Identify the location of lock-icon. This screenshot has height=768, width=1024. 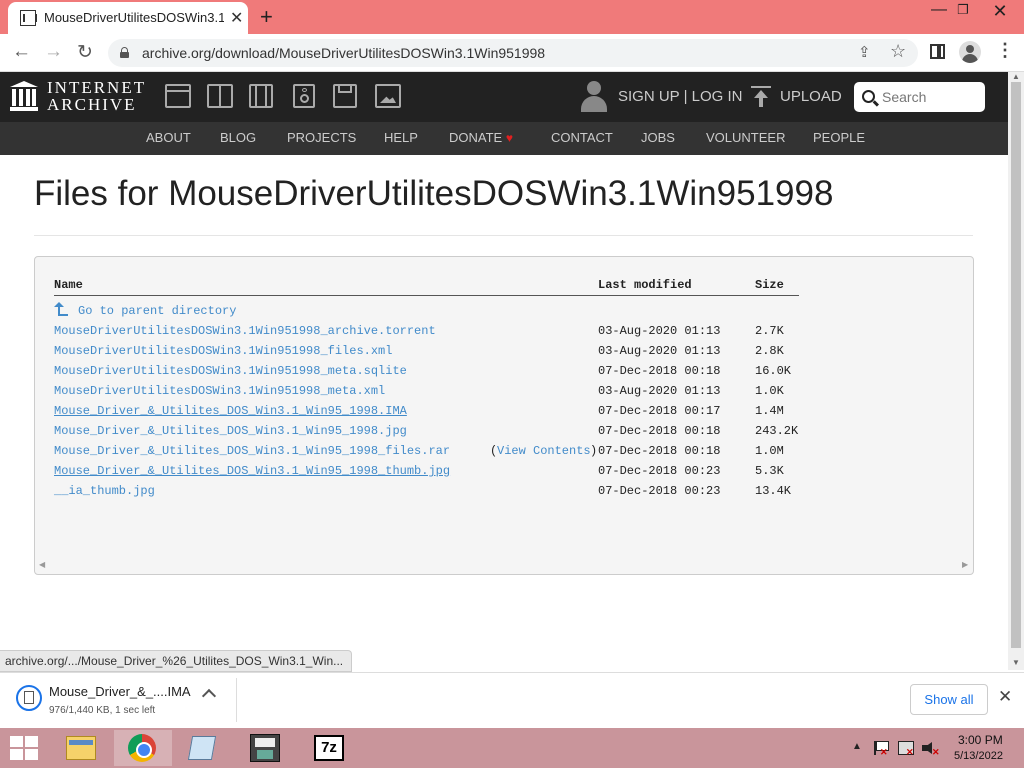
(124, 52).